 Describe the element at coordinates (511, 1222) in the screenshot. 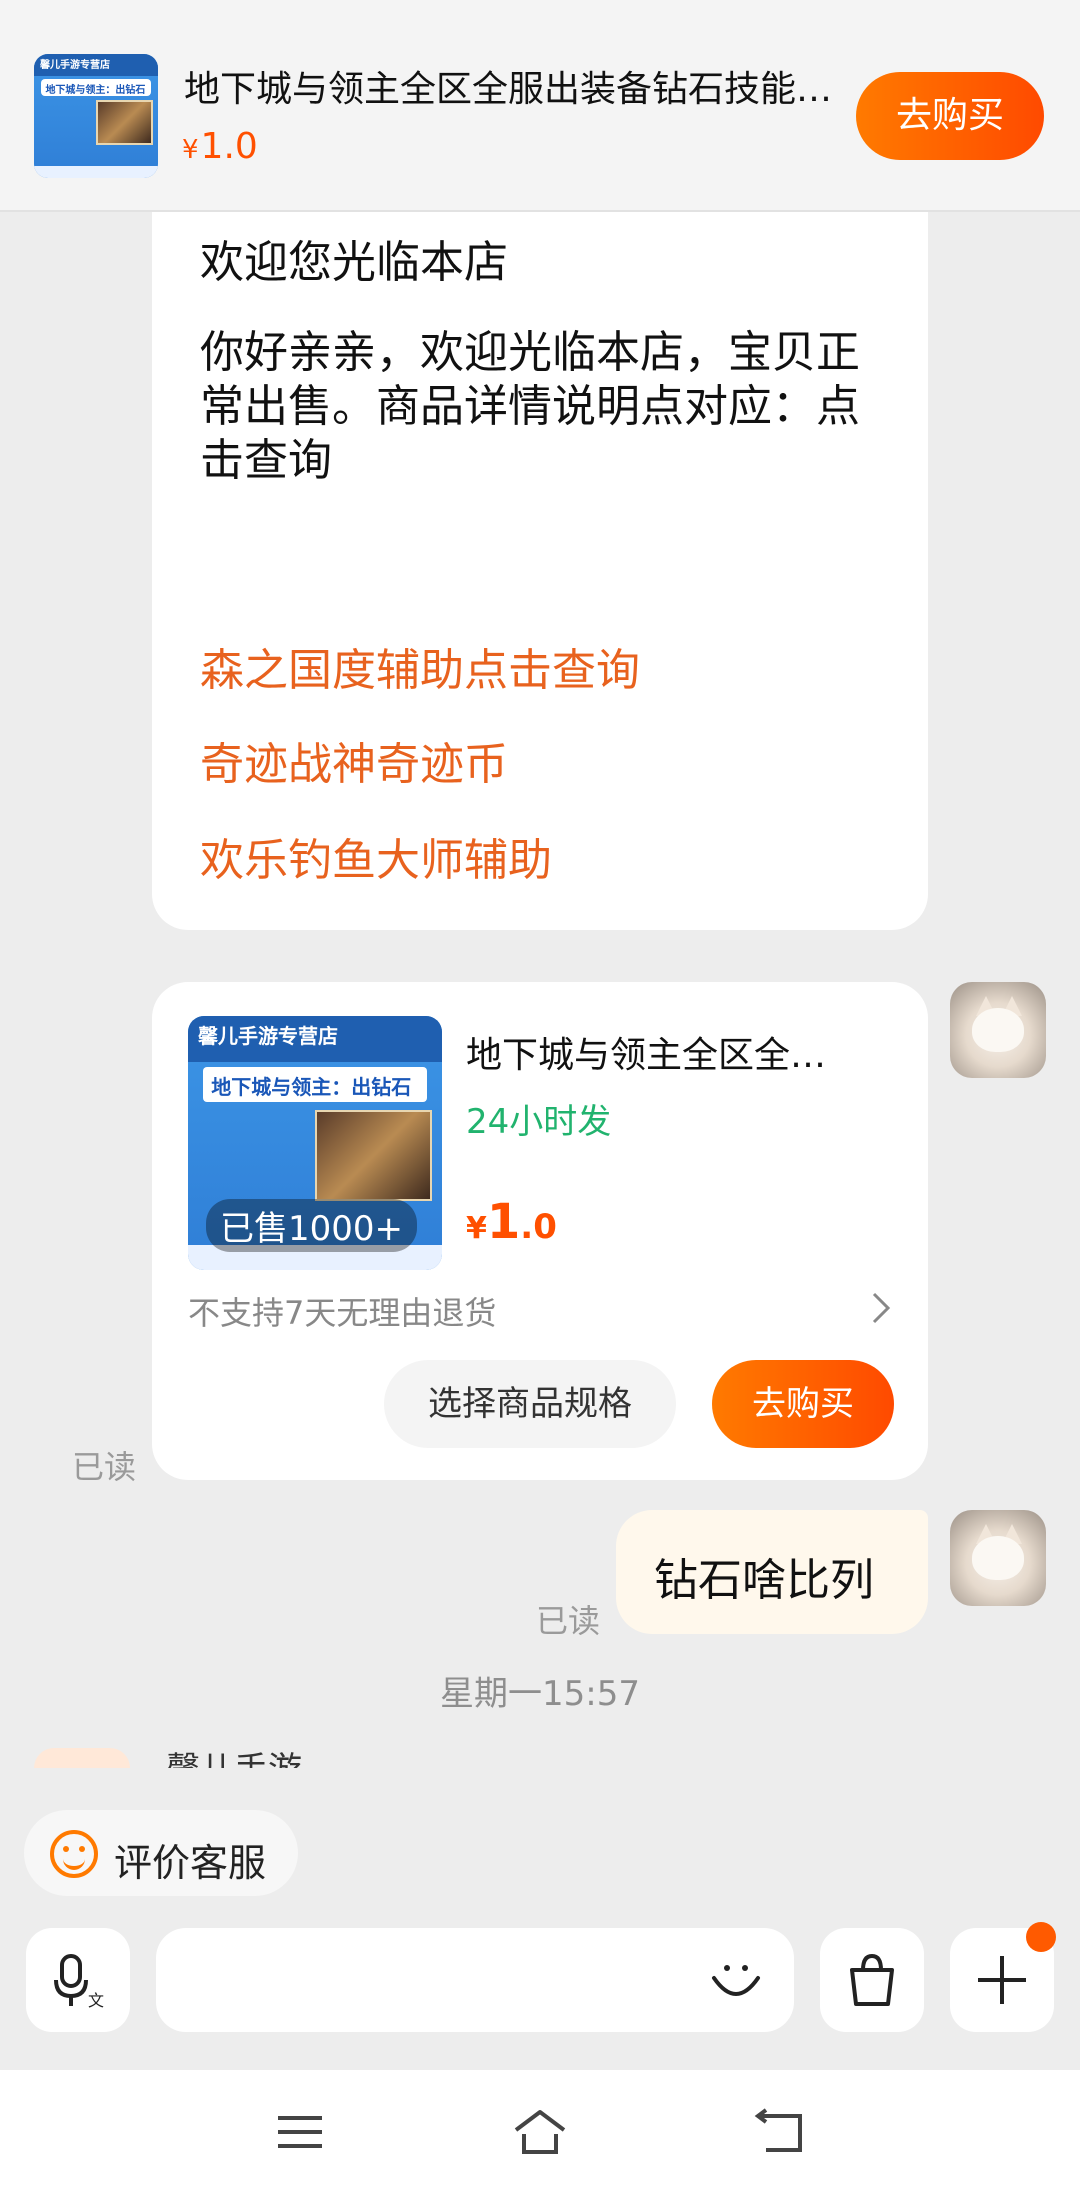

I see `card-price: ¥1.0` at that location.